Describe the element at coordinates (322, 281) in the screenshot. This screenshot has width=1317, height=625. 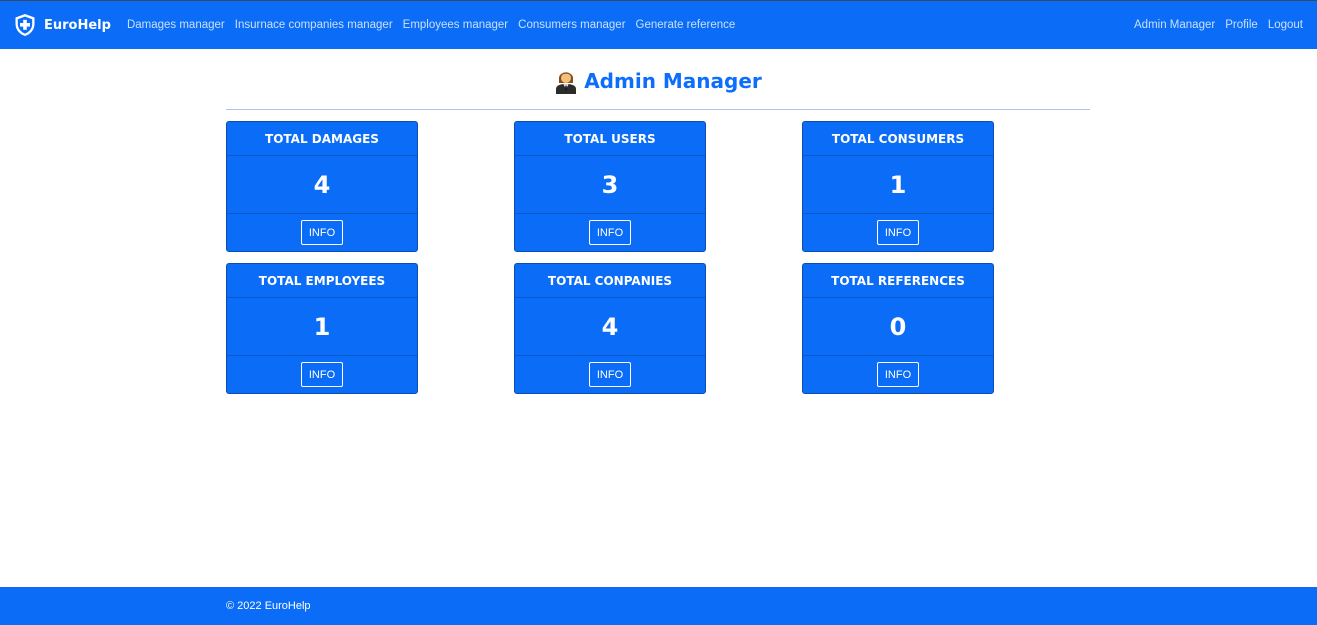
I see `card-title: TOTAL EMPLOYEES` at that location.